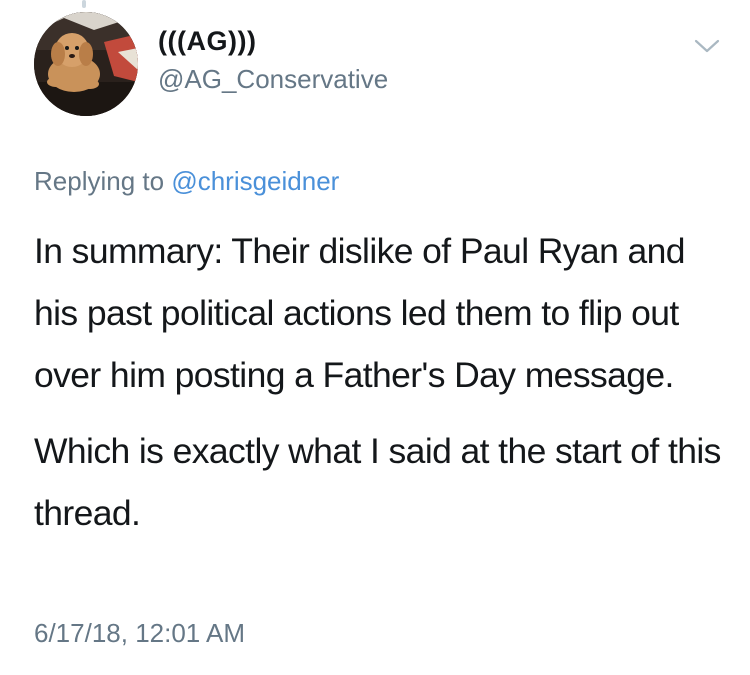 The width and height of the screenshot is (750, 675). I want to click on replying-to-label: Replying to, so click(99, 181).